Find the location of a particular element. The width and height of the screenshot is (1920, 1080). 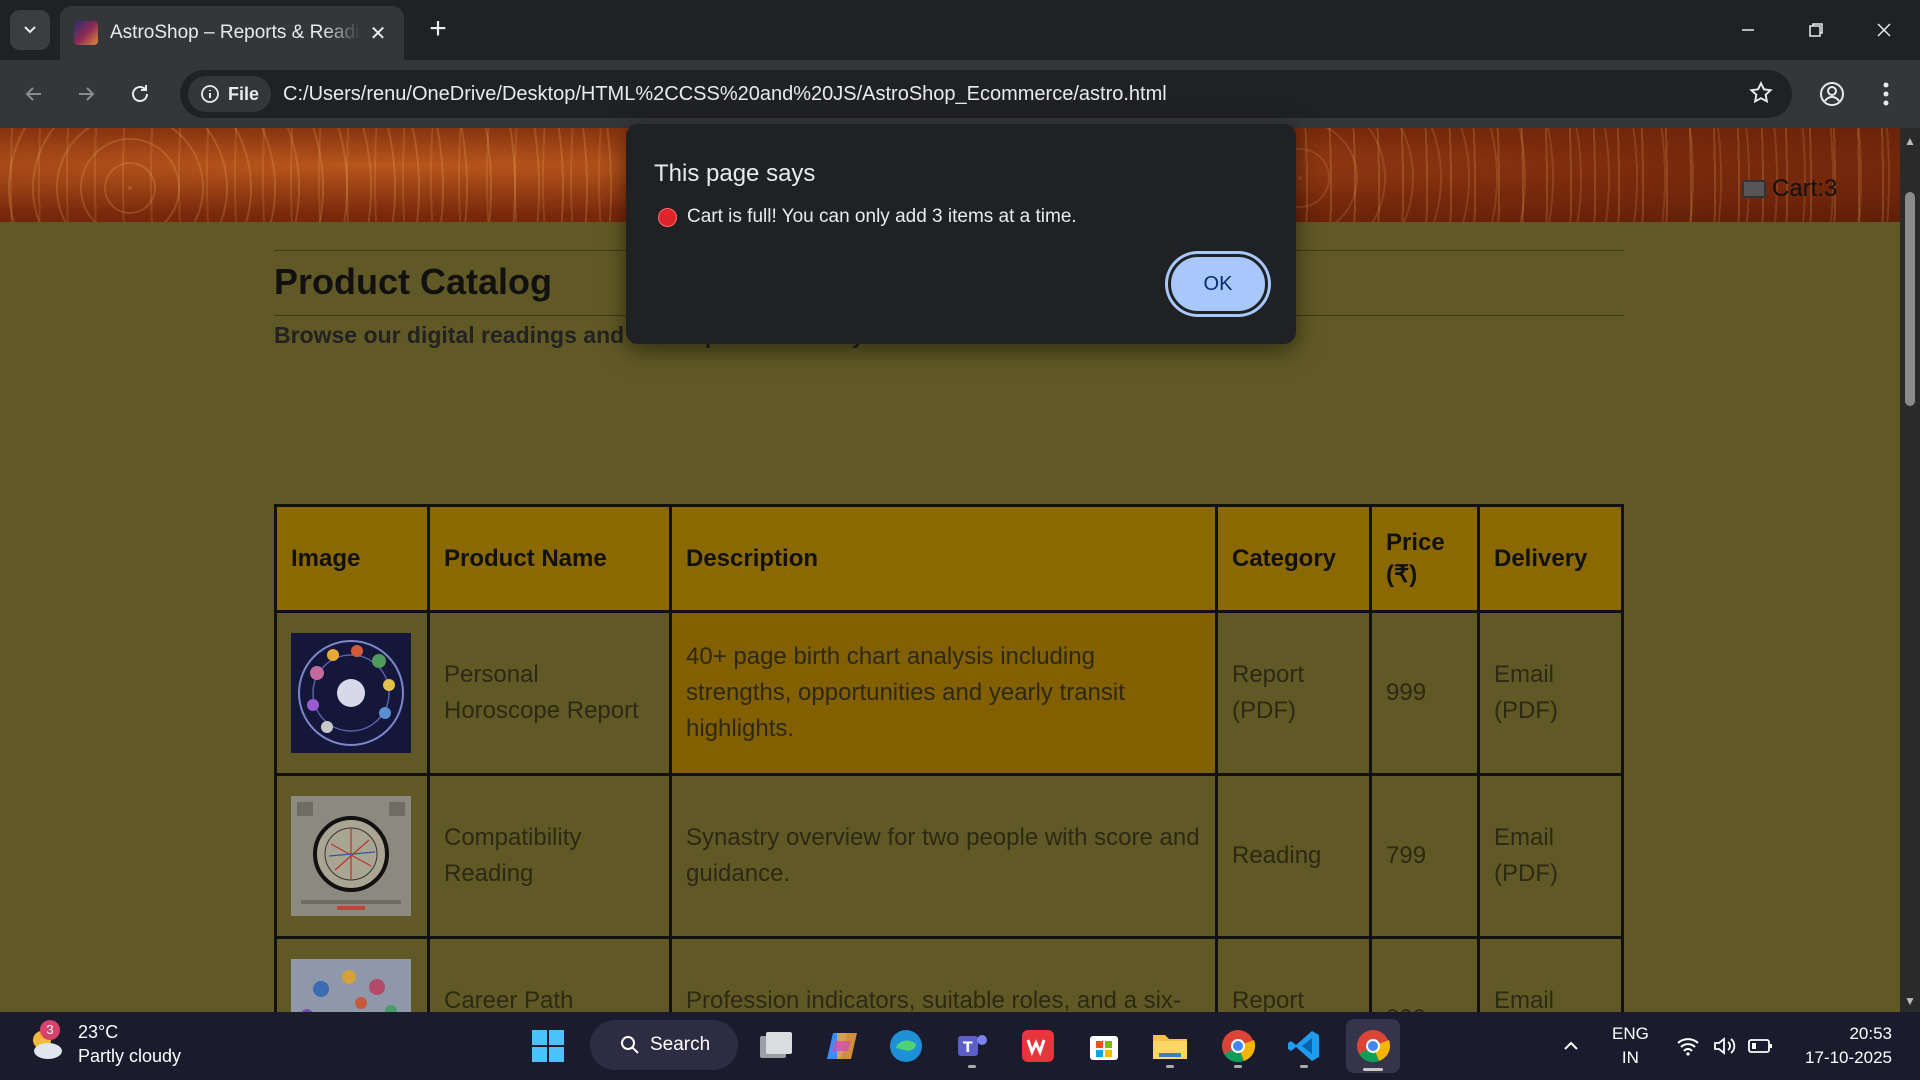

vscode-icon is located at coordinates (1303, 1046).